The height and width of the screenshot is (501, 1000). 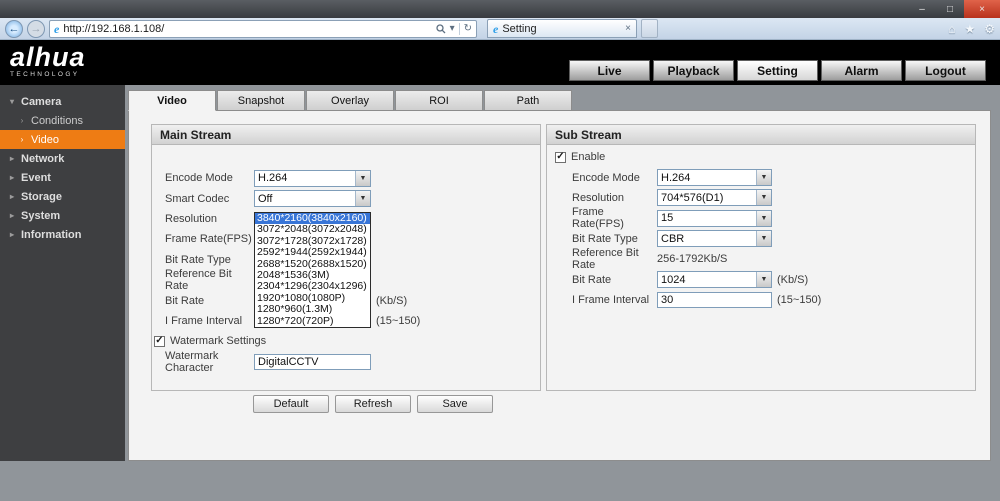 I want to click on watermark-character-row: Watermark Character, so click(x=346, y=362).